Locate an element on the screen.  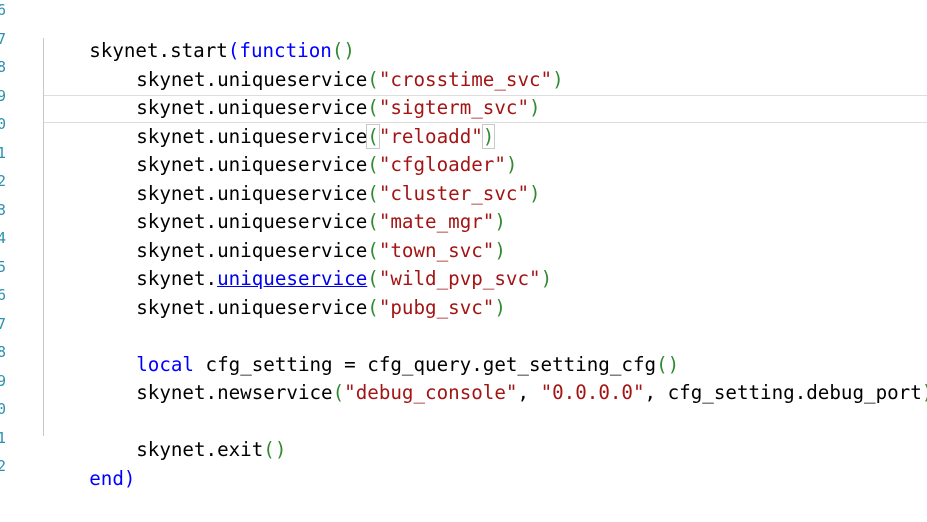
code-line: skynet.uniqueservice("cfgloader") is located at coordinates (303, 149).